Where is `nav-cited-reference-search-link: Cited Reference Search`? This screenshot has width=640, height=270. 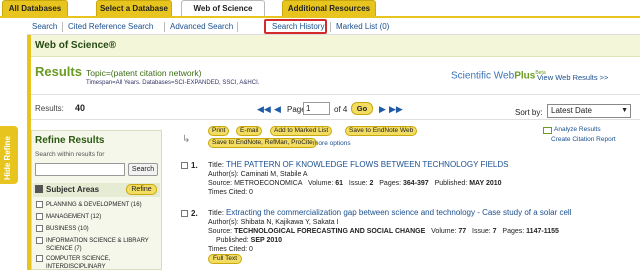 nav-cited-reference-search-link: Cited Reference Search is located at coordinates (110, 26).